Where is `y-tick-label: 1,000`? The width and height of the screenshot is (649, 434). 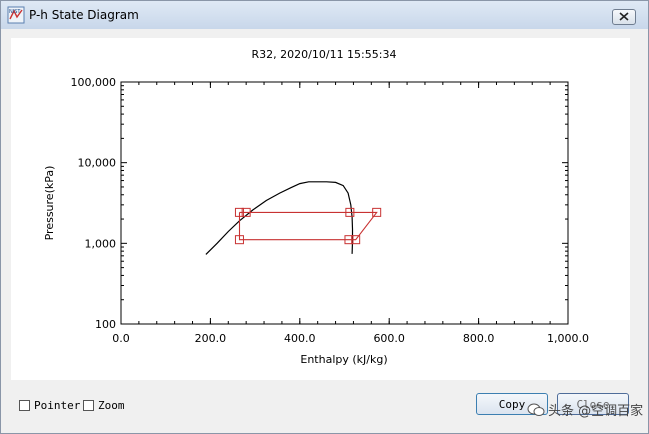 y-tick-label: 1,000 is located at coordinates (101, 243).